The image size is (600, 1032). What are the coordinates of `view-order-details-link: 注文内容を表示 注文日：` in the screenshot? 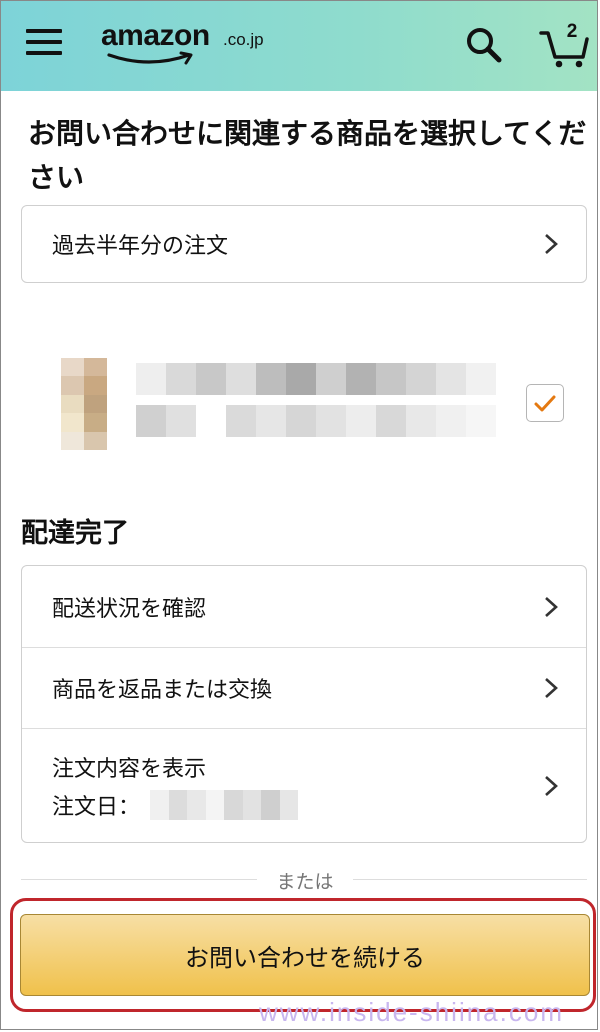 It's located at (304, 785).